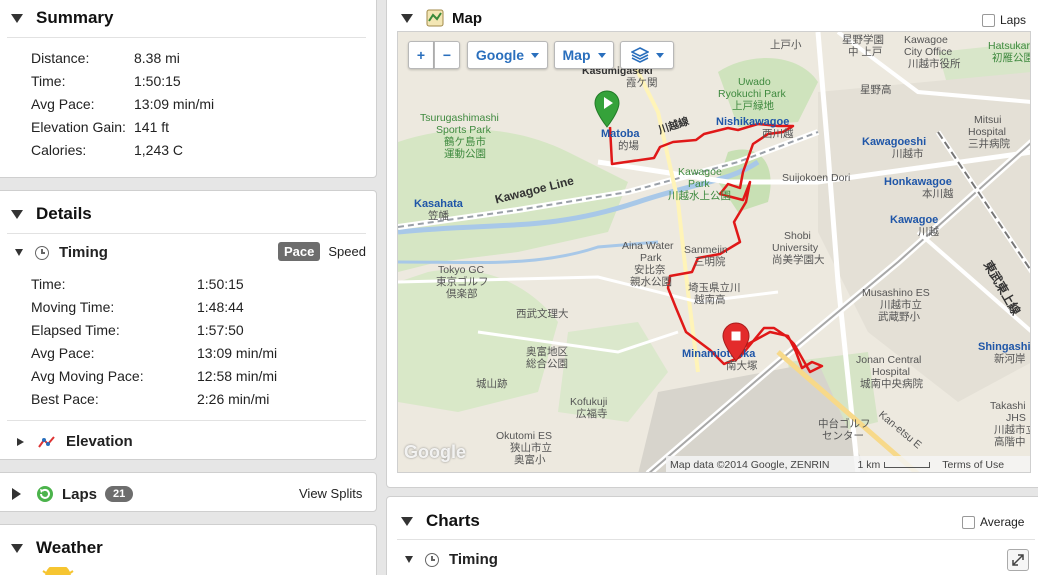 The width and height of the screenshot is (1038, 575). I want to click on elevation-chart-icon, so click(46, 441).